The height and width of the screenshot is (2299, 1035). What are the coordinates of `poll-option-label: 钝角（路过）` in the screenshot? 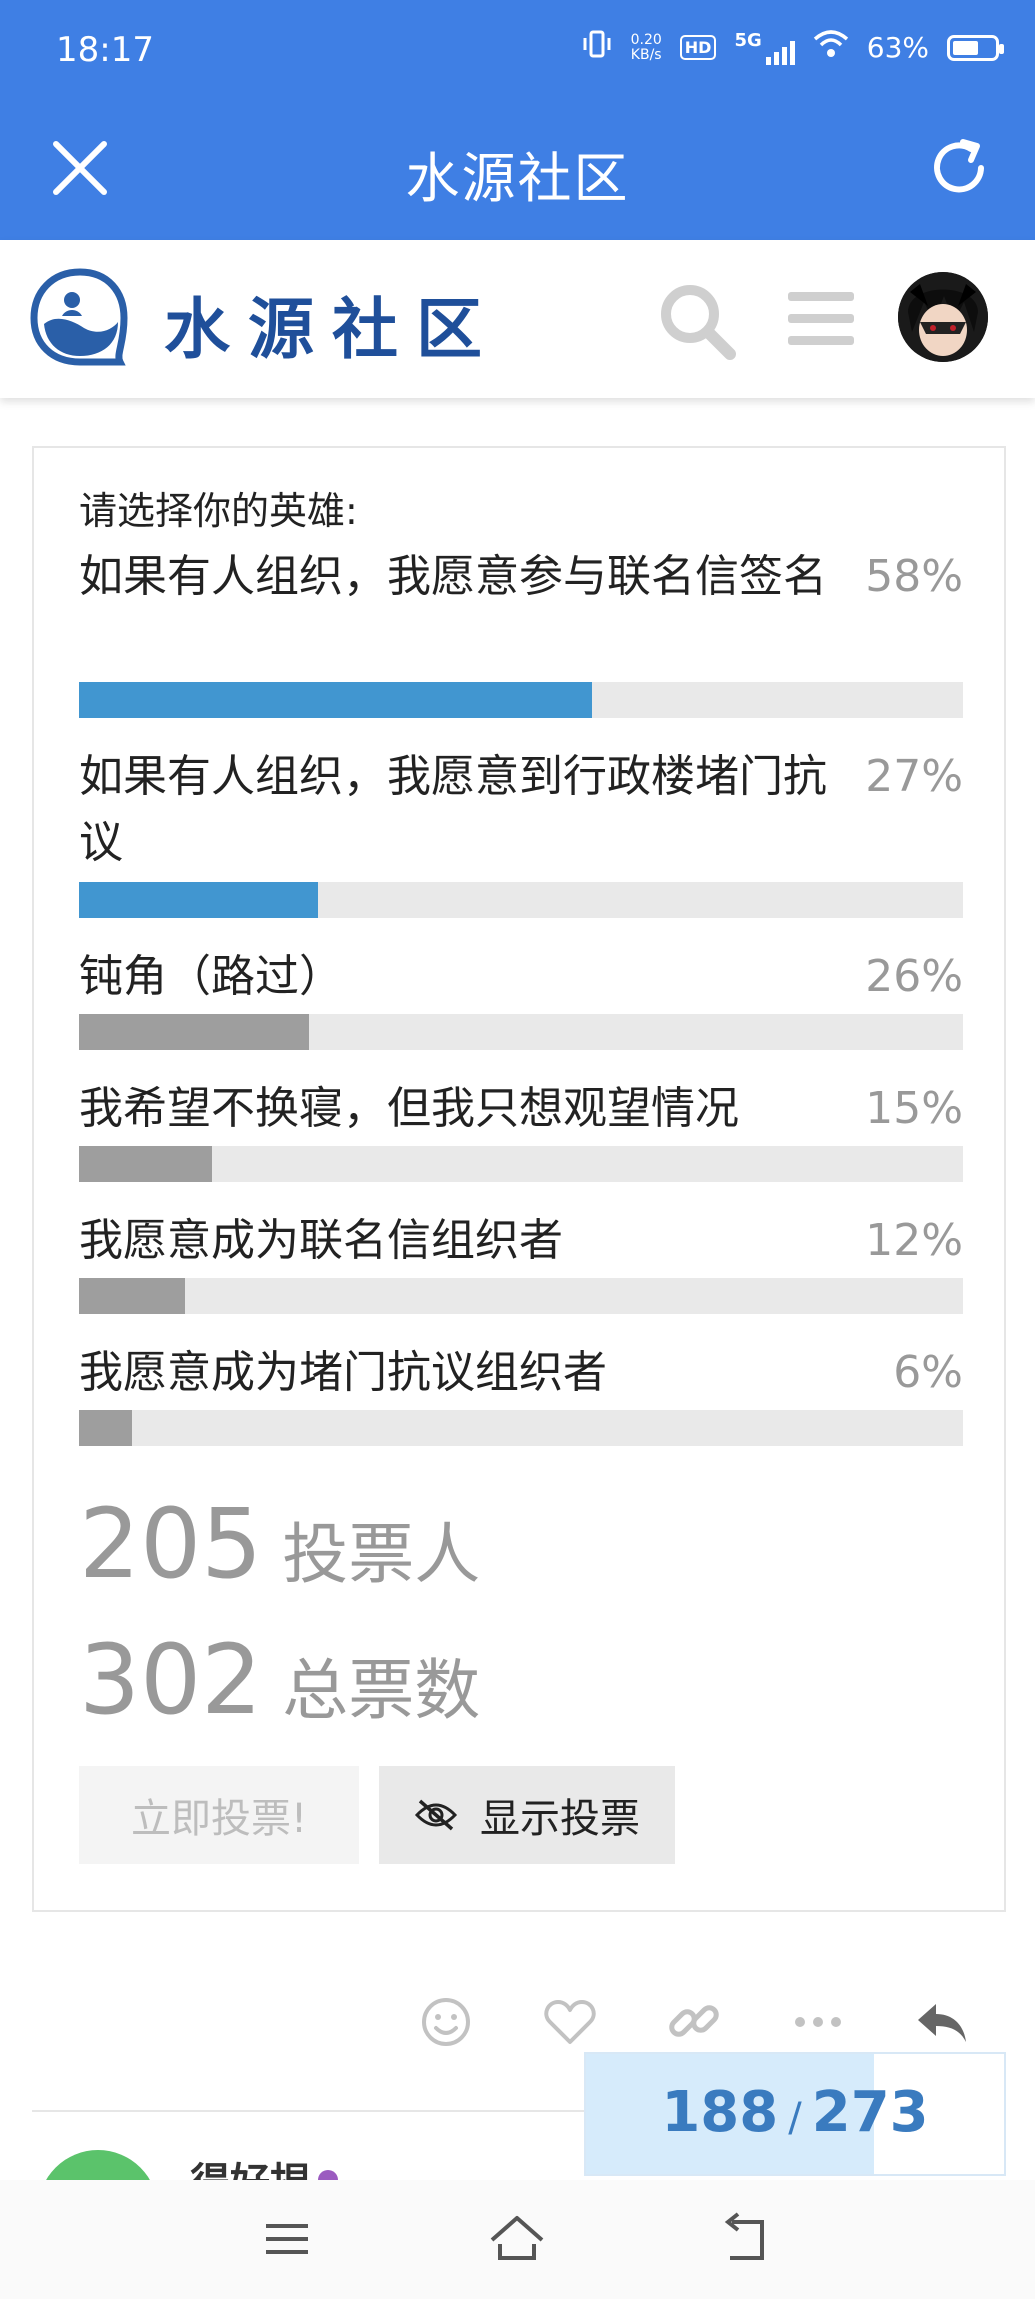 It's located at (211, 976).